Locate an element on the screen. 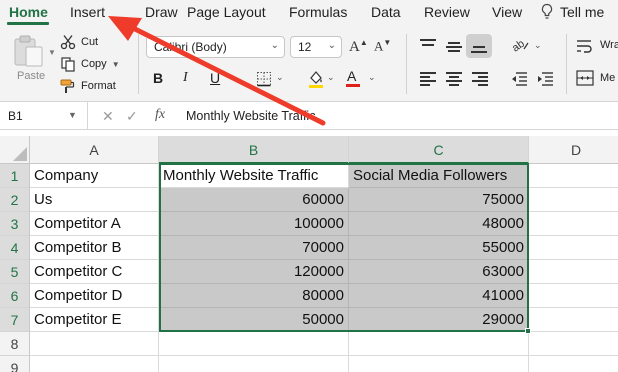 This screenshot has width=618, height=372. tab-formulas: Formulas is located at coordinates (318, 12).